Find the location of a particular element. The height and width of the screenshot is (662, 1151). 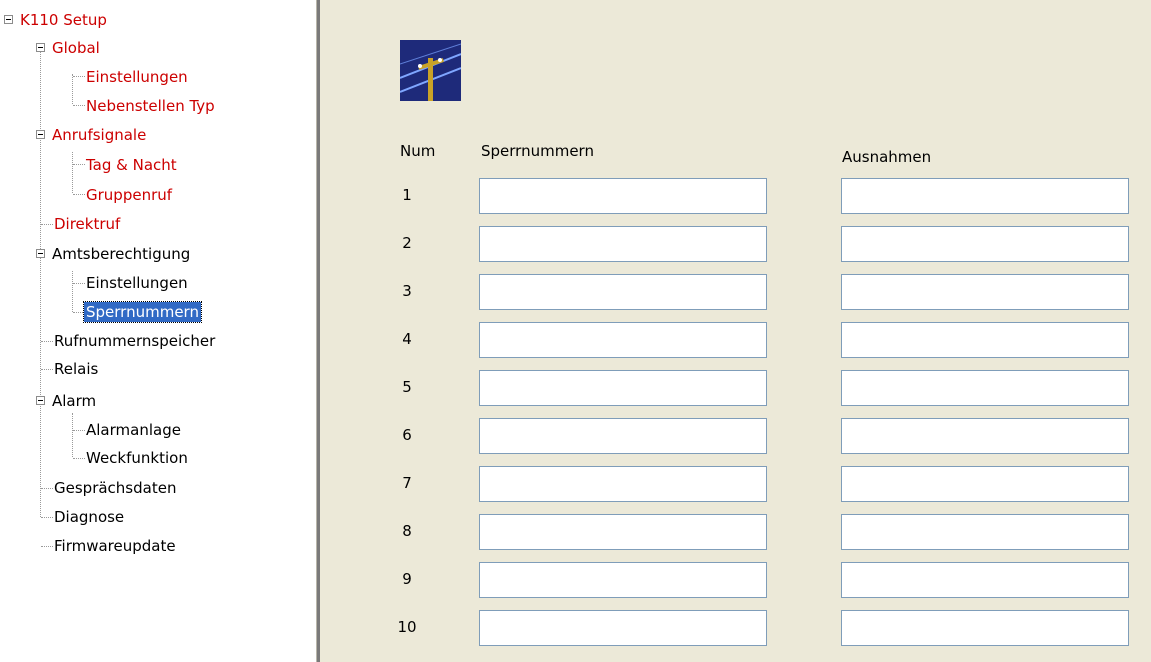

row-number: 1 is located at coordinates (407, 195).